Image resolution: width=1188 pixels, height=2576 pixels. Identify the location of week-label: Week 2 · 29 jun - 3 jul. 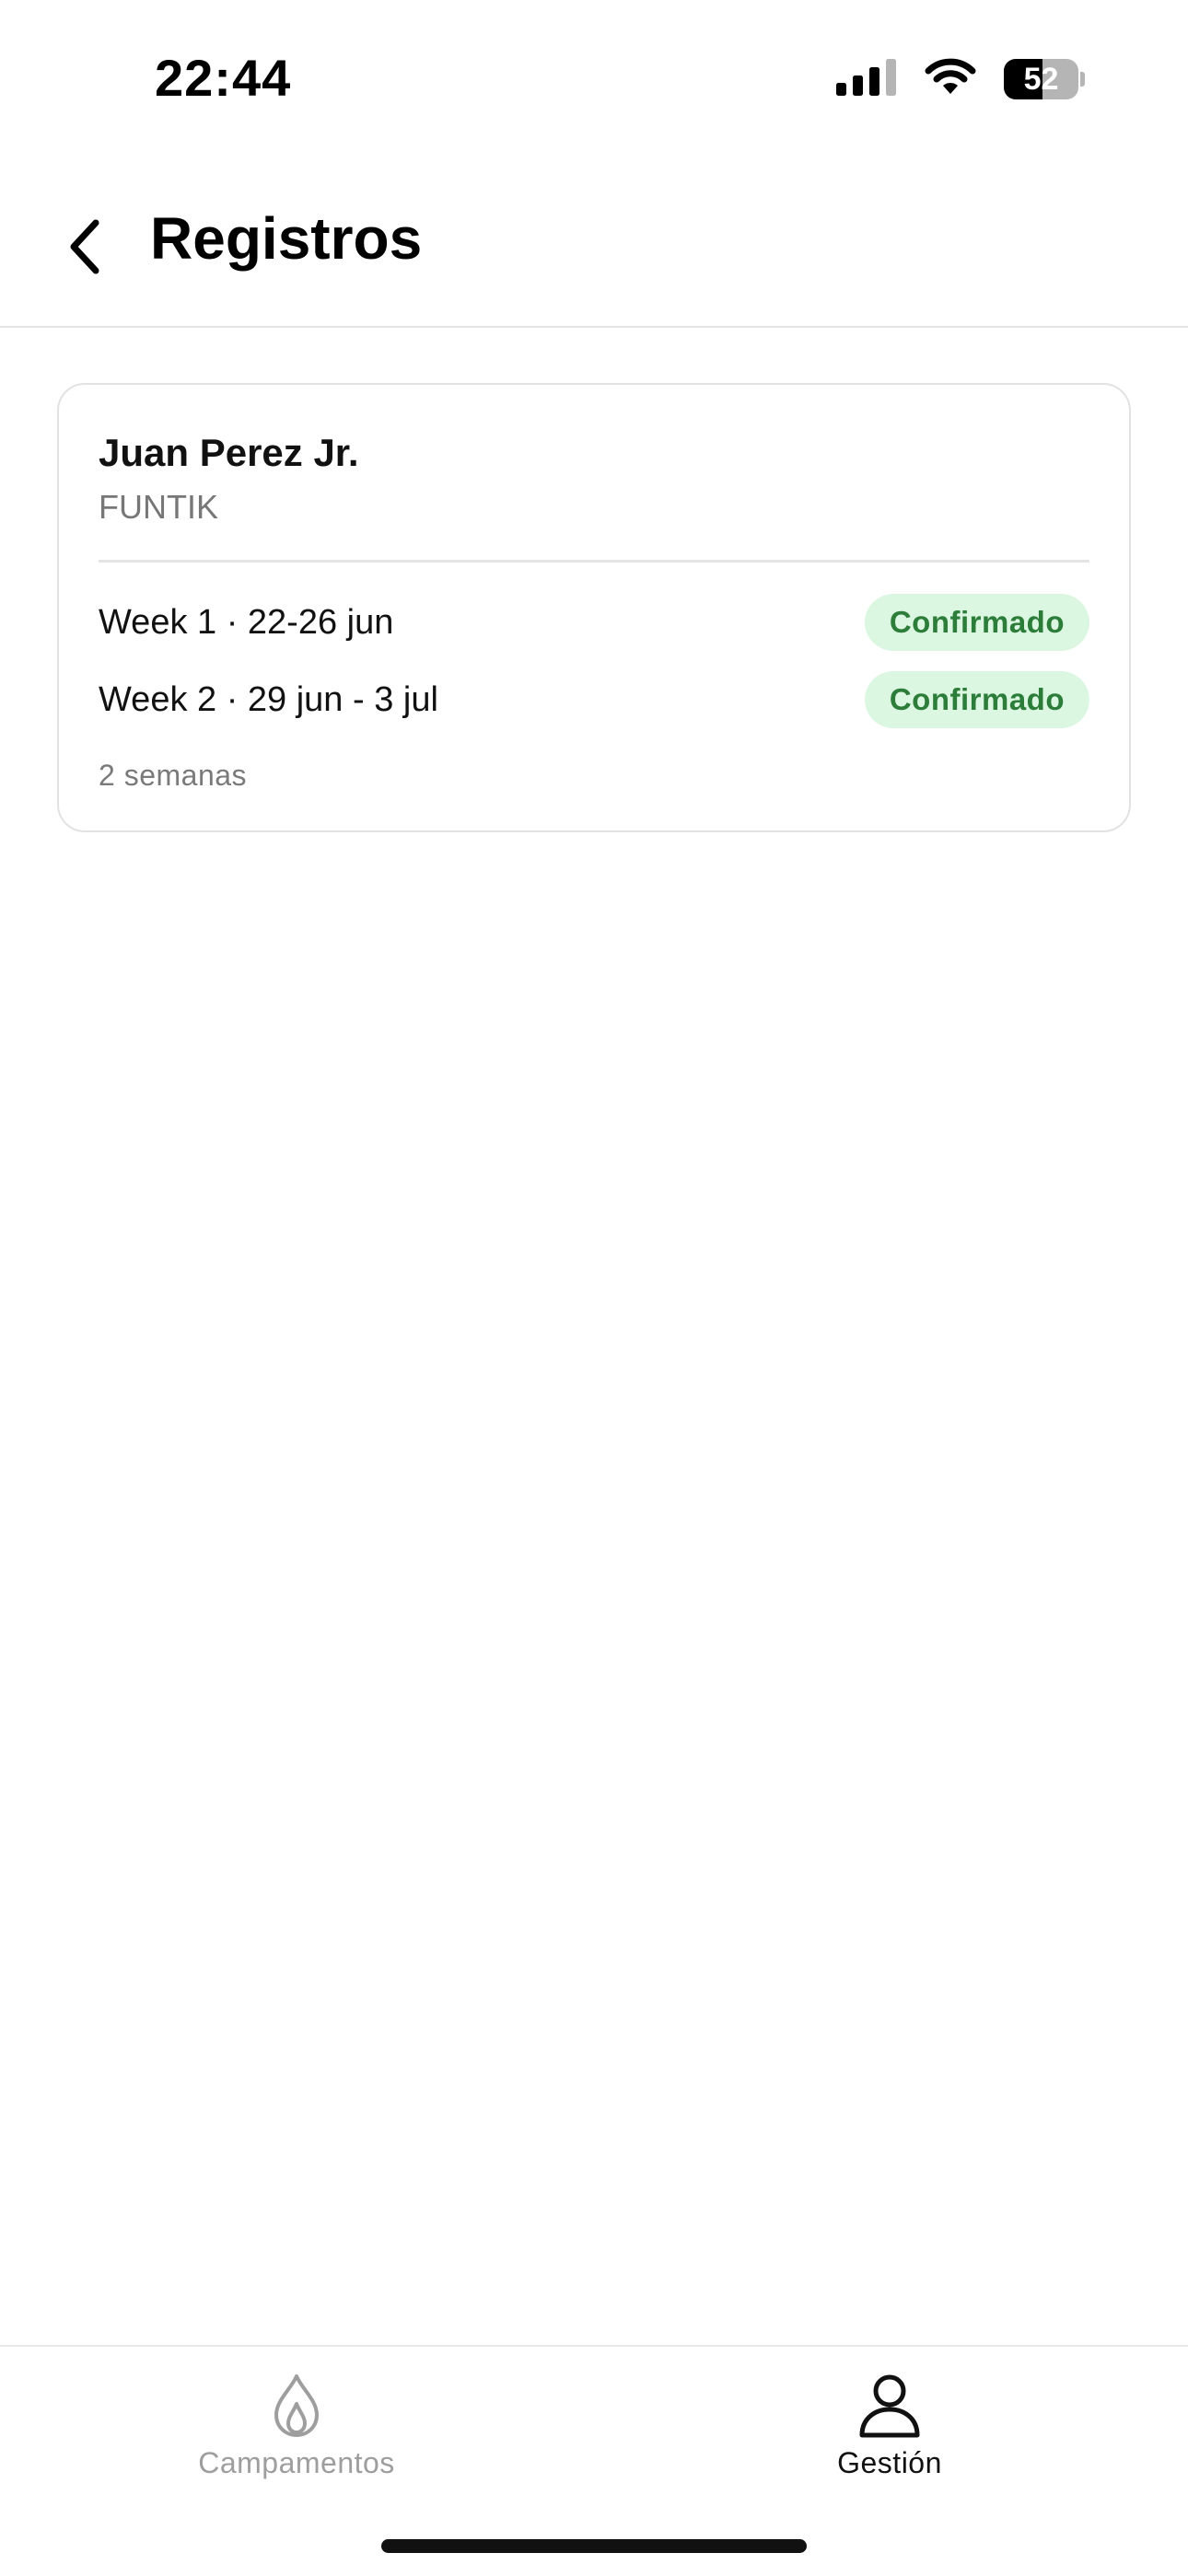
(268, 699).